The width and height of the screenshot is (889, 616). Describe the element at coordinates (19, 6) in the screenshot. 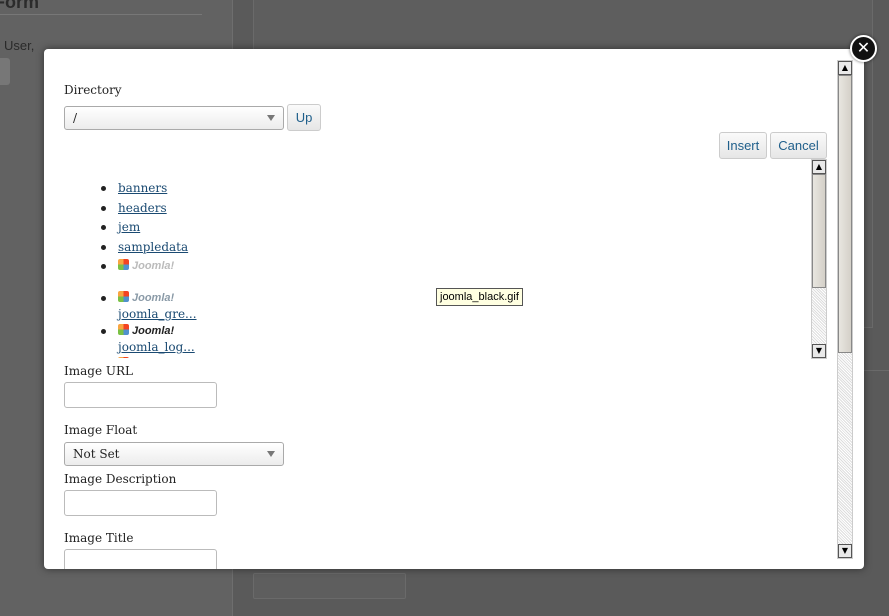

I see `background-title: Form` at that location.